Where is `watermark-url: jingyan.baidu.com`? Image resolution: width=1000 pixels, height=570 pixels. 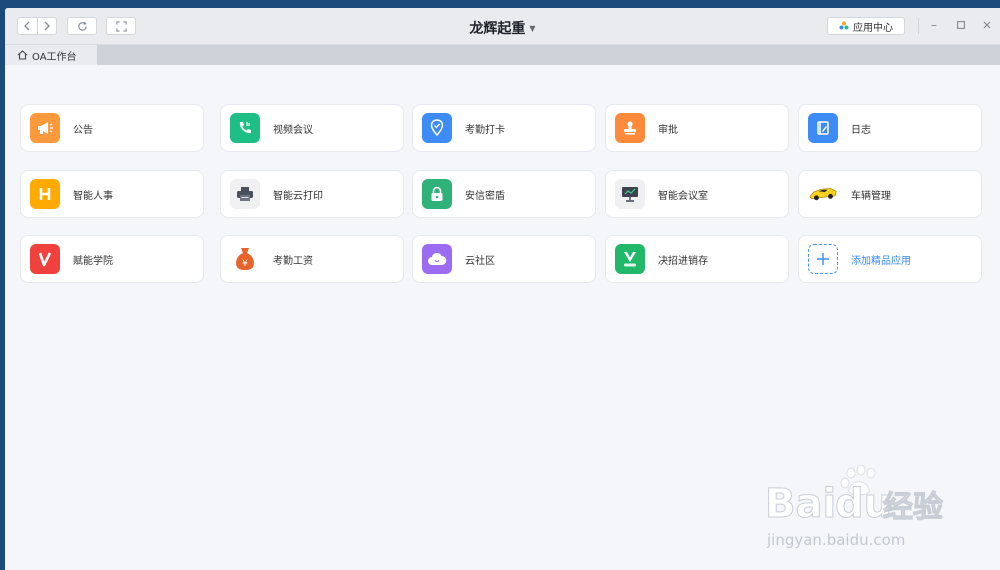 watermark-url: jingyan.baidu.com is located at coordinates (835, 540).